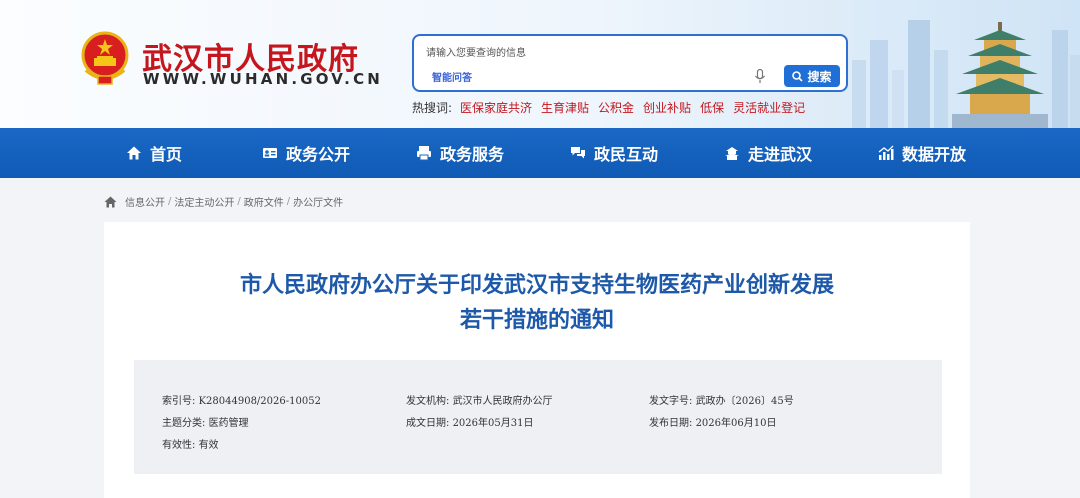 This screenshot has height=498, width=1080. I want to click on nav-citizen-interaction: 政民互动, so click(614, 153).